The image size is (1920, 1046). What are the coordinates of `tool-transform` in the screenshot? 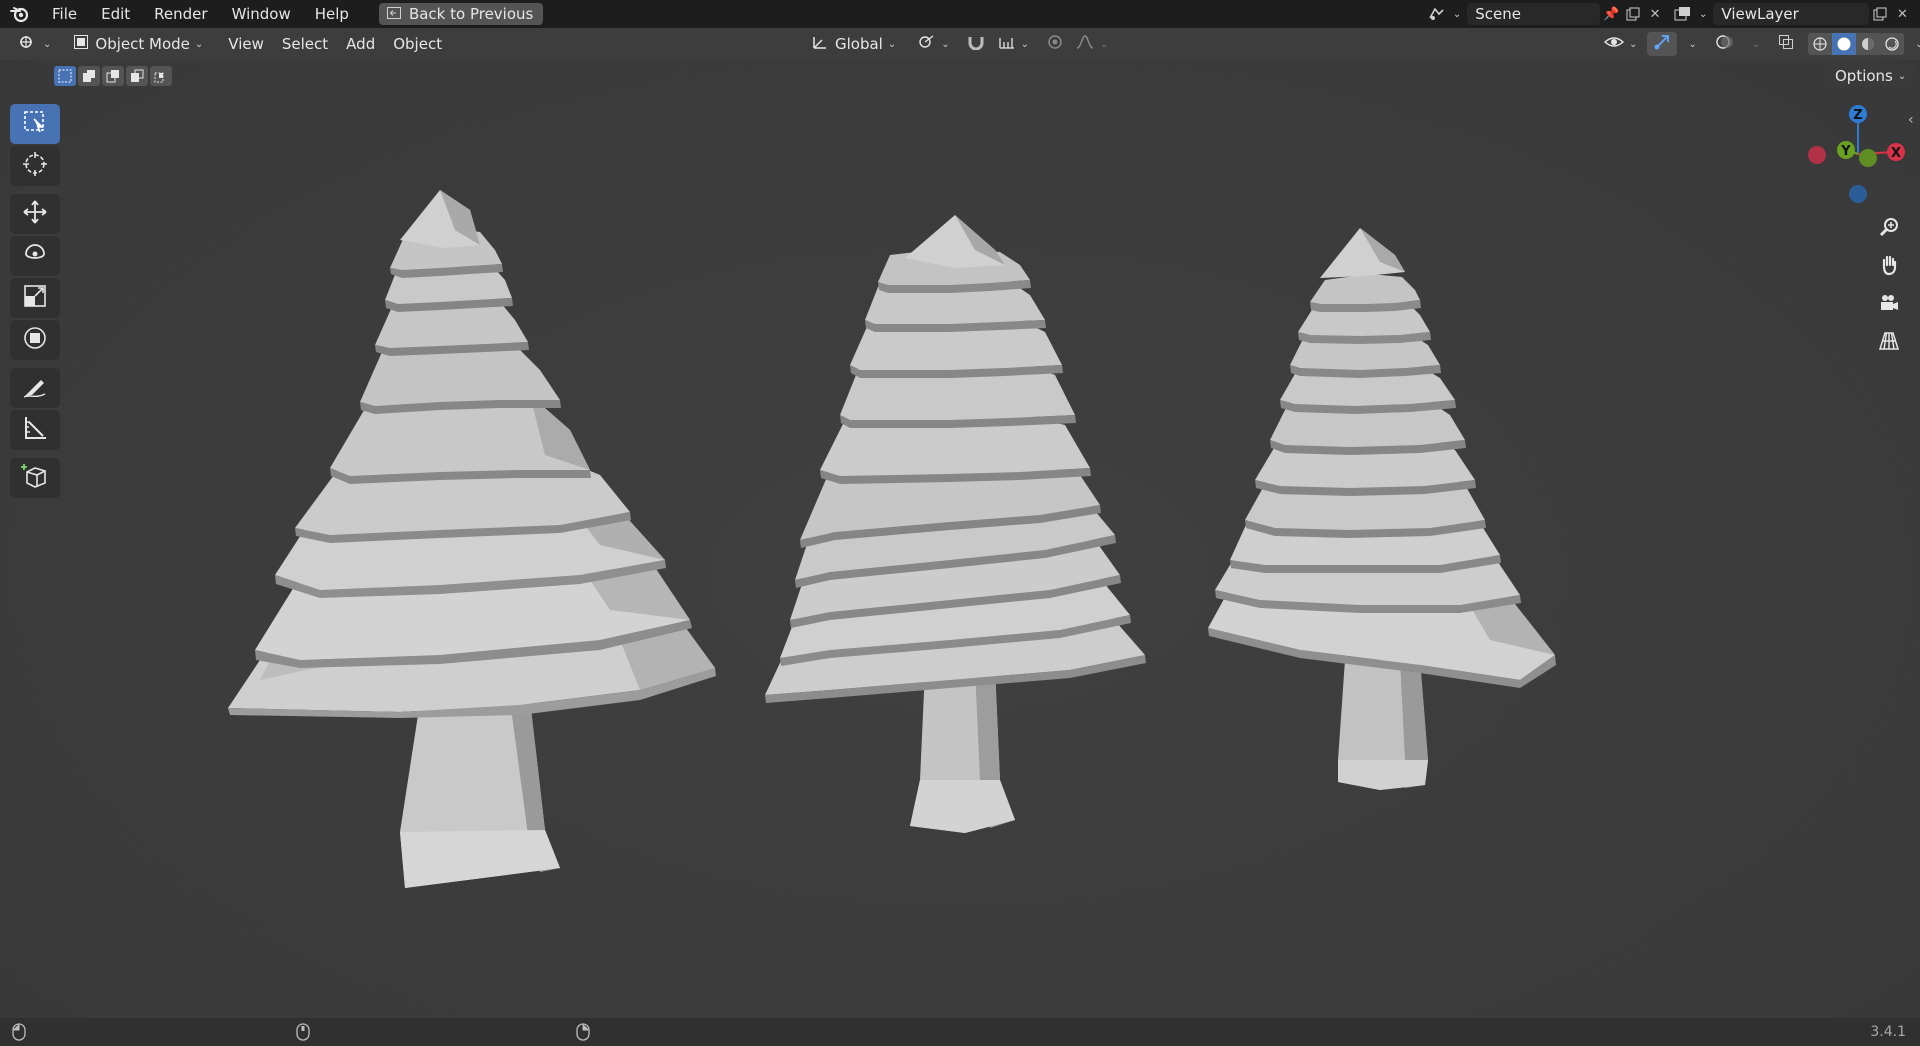 It's located at (35, 340).